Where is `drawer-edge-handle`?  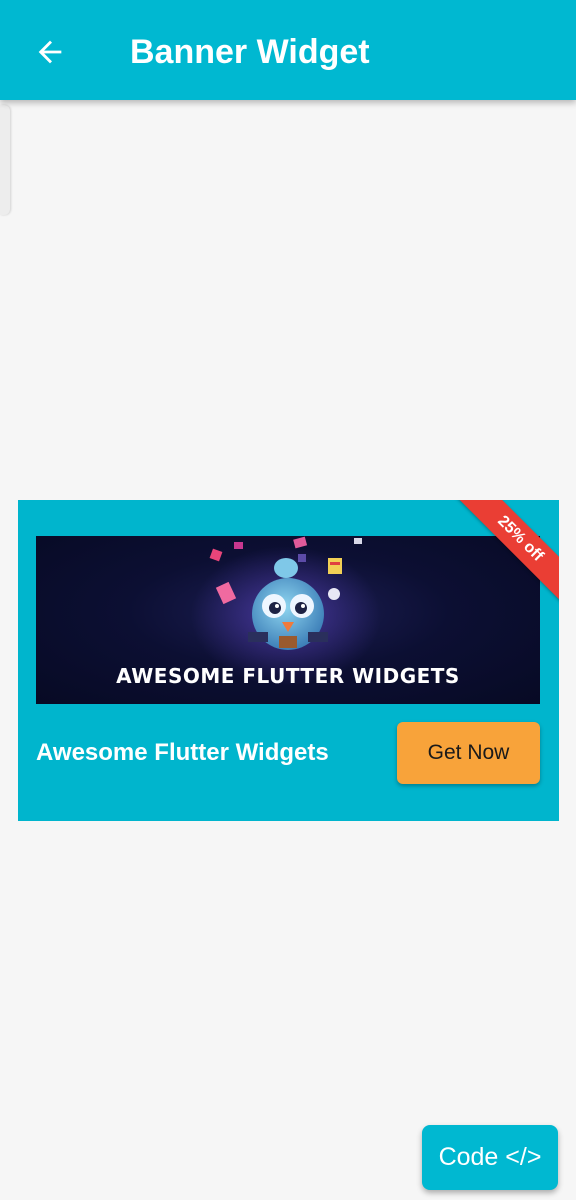
drawer-edge-handle is located at coordinates (5, 160).